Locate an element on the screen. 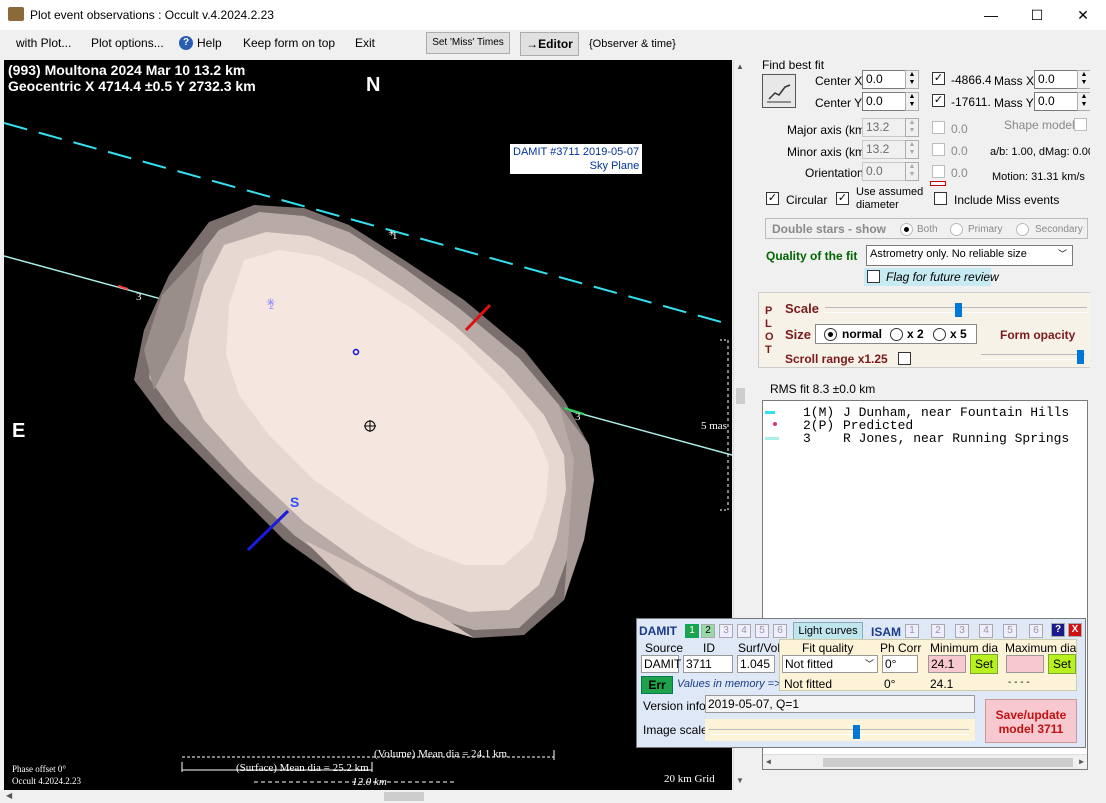  plot-vertical-label: P L O T is located at coordinates (769, 331).